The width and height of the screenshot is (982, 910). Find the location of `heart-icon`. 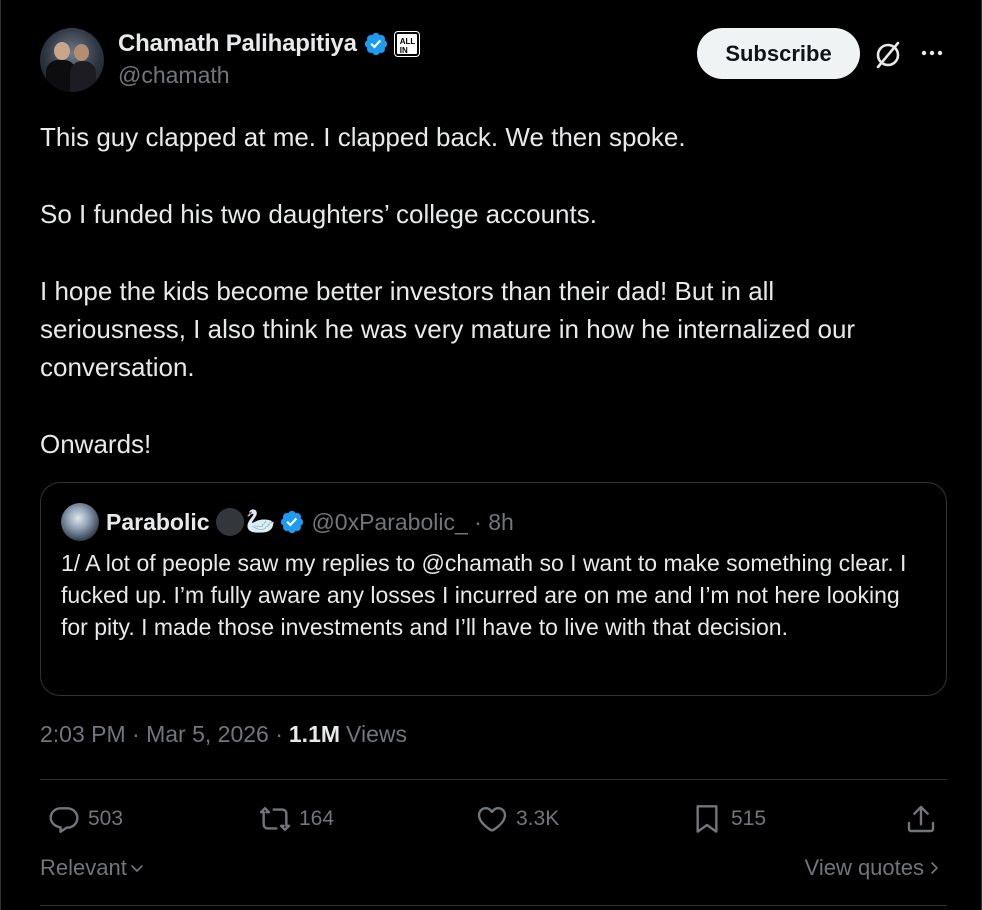

heart-icon is located at coordinates (492, 819).